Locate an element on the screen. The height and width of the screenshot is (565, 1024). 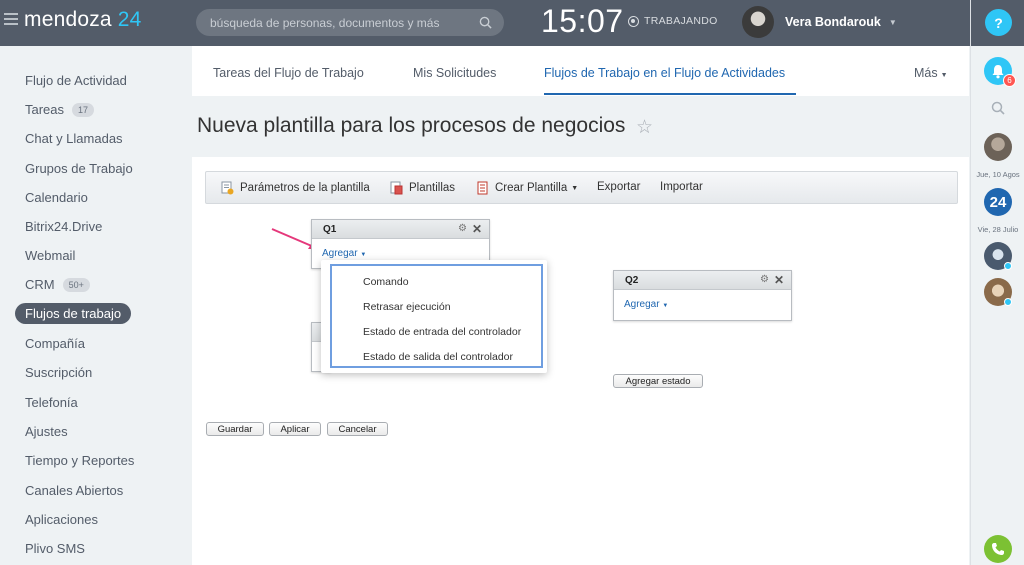
create-template-label: Crear Plantilla is located at coordinates (531, 188).